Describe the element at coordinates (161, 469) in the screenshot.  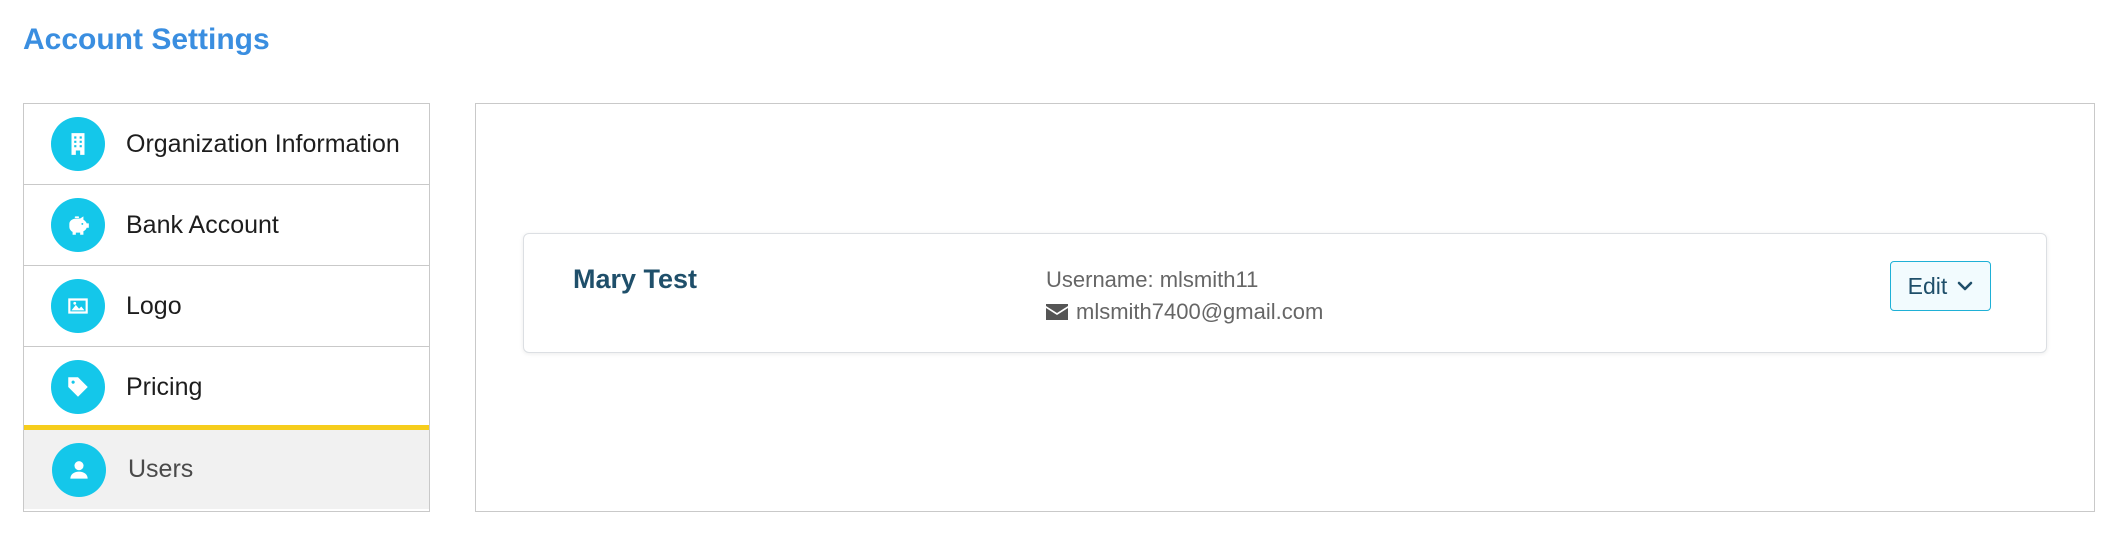
I see `sidebar-item-label: Users` at that location.